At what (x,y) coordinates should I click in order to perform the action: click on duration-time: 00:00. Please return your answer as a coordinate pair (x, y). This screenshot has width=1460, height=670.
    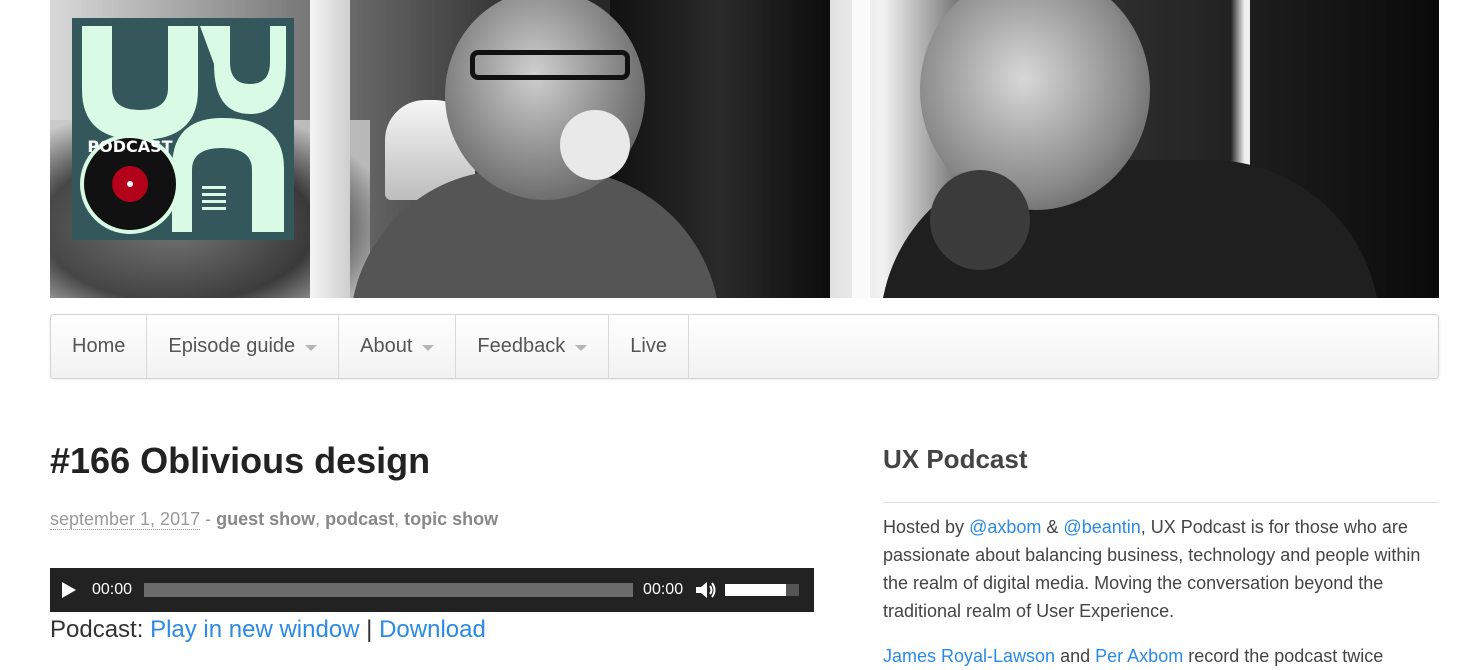
    Looking at the image, I should click on (663, 589).